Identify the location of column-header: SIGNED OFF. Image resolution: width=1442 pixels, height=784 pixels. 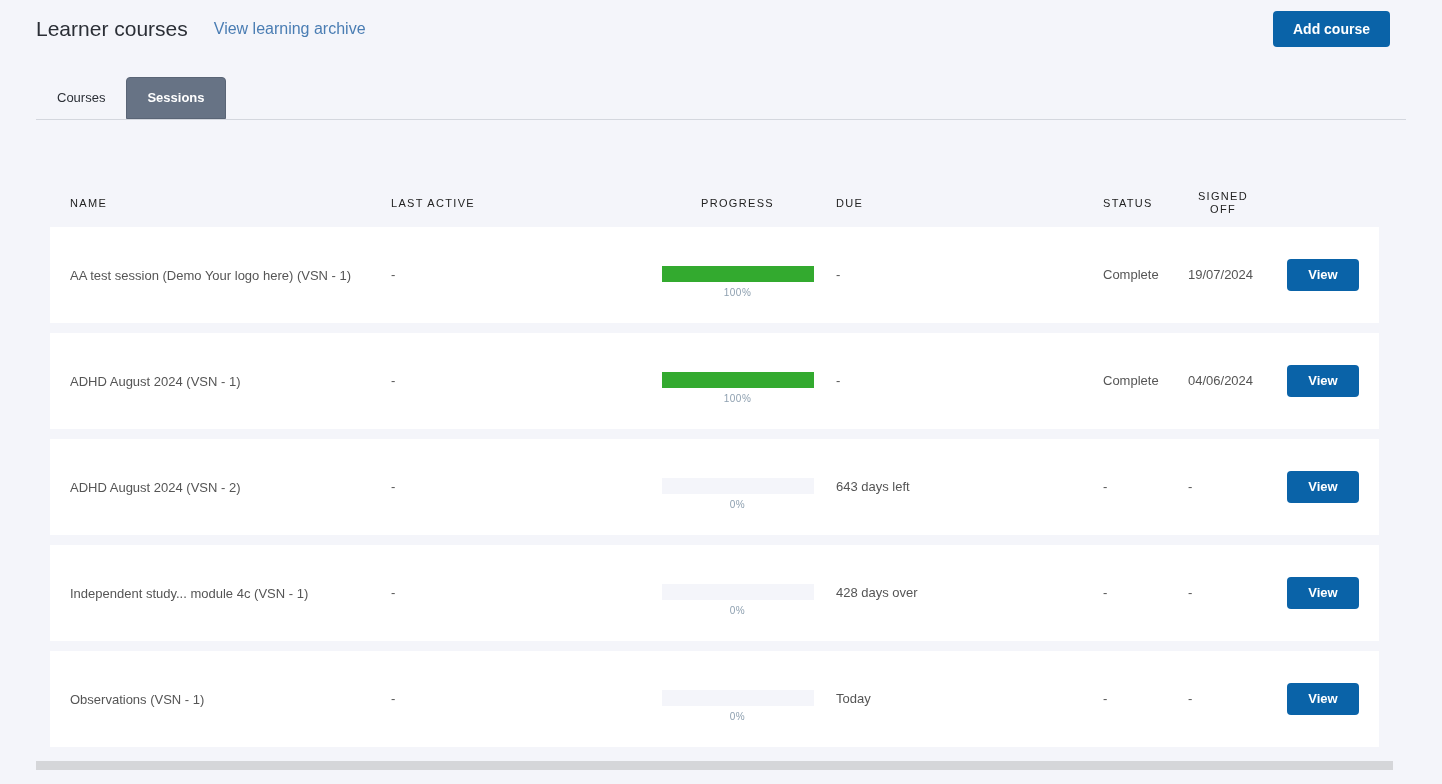
(1223, 202).